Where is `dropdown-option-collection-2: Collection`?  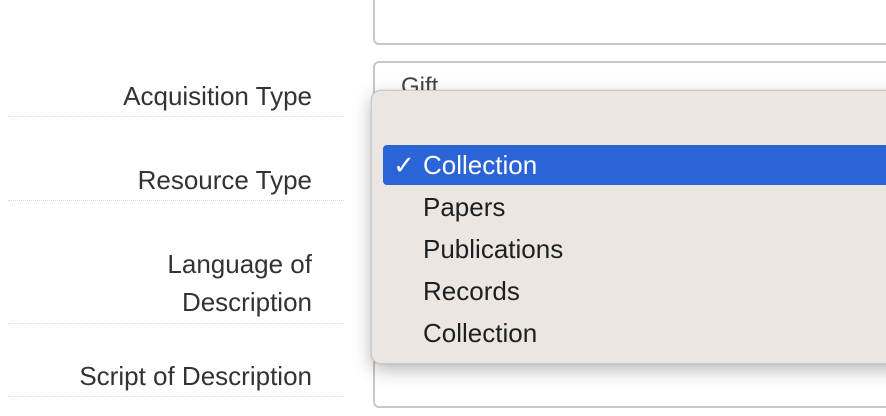
dropdown-option-collection-2: Collection is located at coordinates (634, 333).